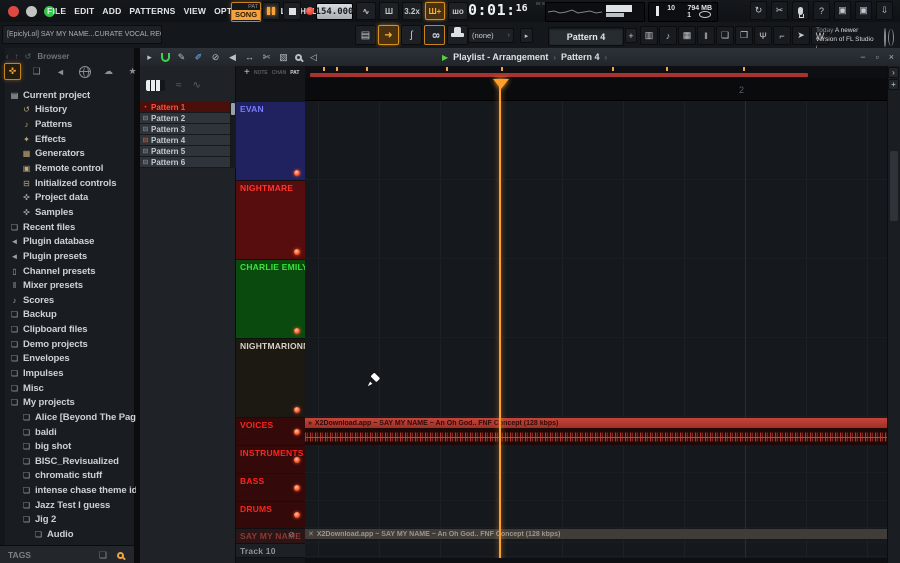  What do you see at coordinates (215, 57) in the screenshot?
I see `delete-tool-icon: ⊘` at bounding box center [215, 57].